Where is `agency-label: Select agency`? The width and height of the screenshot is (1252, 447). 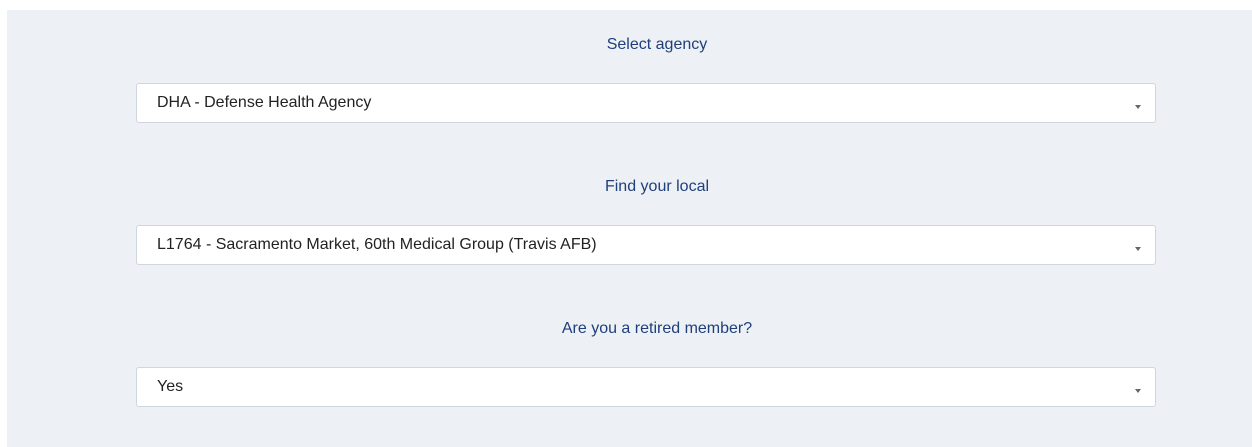
agency-label: Select agency is located at coordinates (657, 44).